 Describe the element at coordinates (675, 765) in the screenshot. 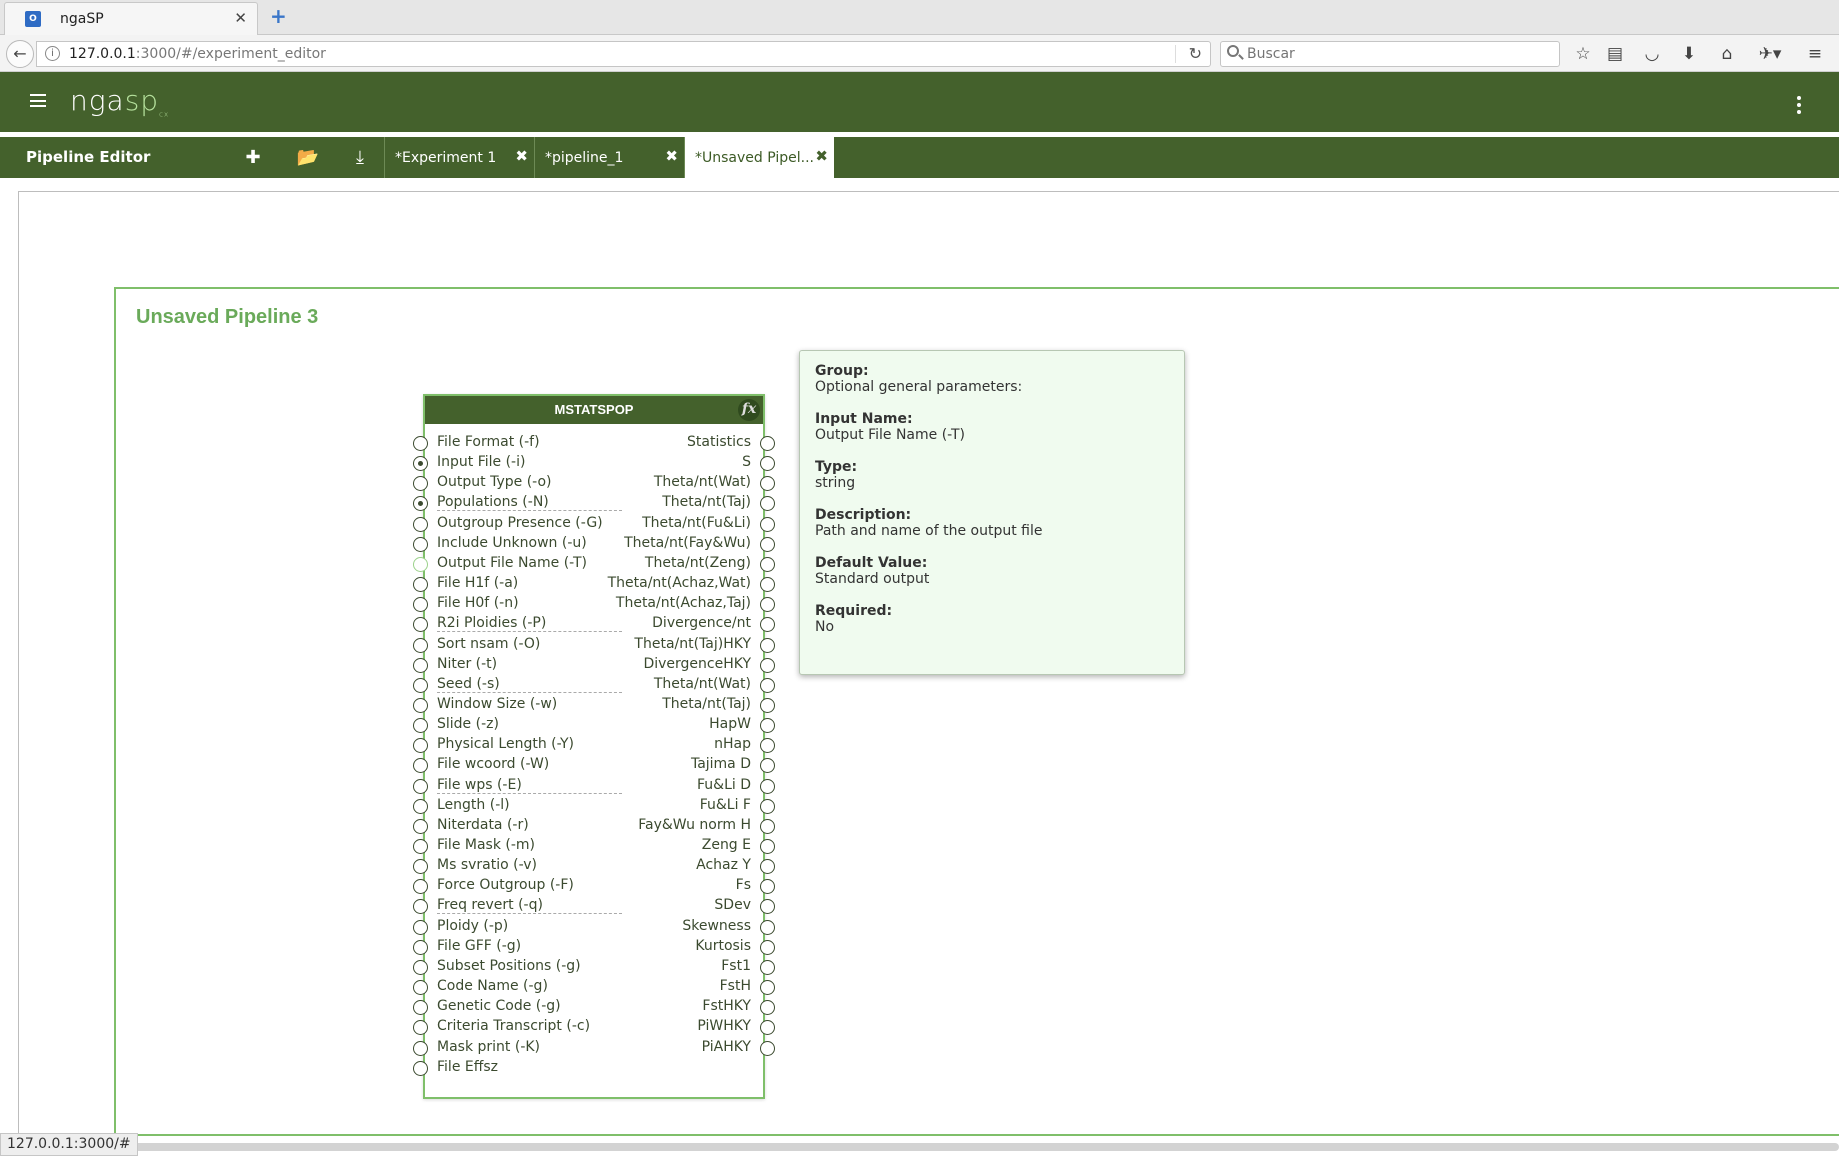

I see `output-port-row: Tajima D` at that location.